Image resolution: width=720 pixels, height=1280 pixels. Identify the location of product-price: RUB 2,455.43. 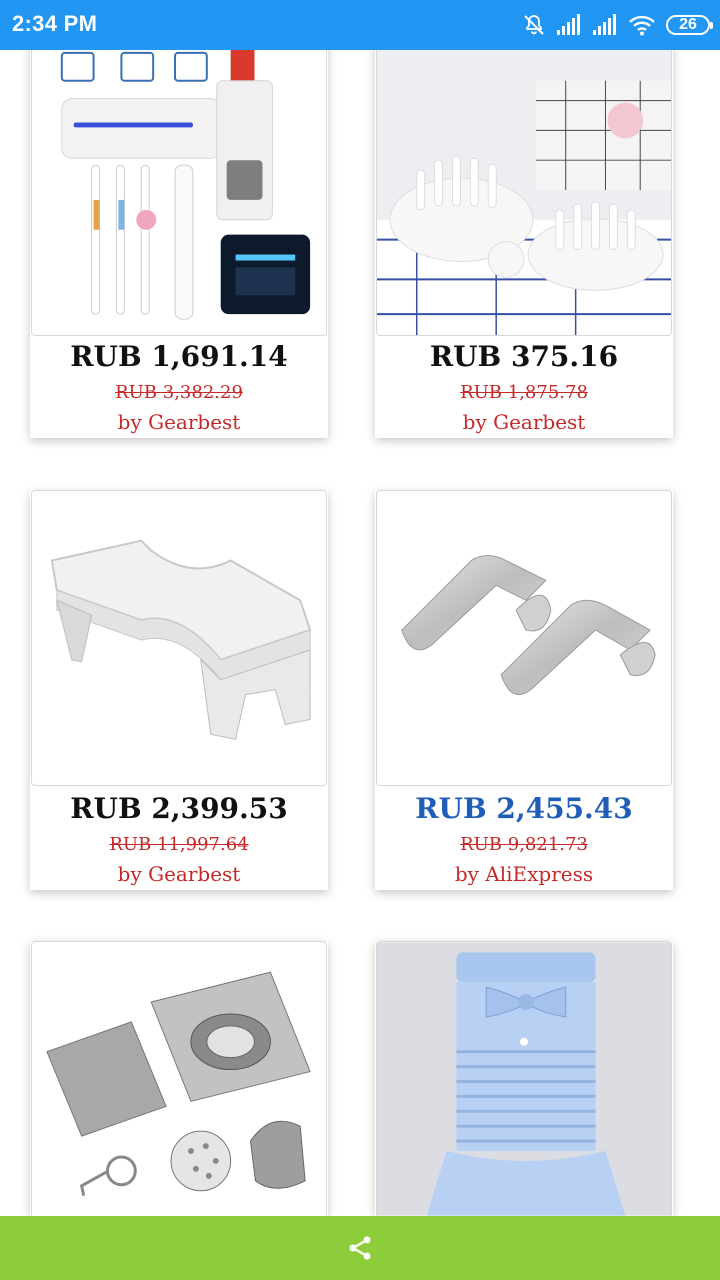
(524, 808).